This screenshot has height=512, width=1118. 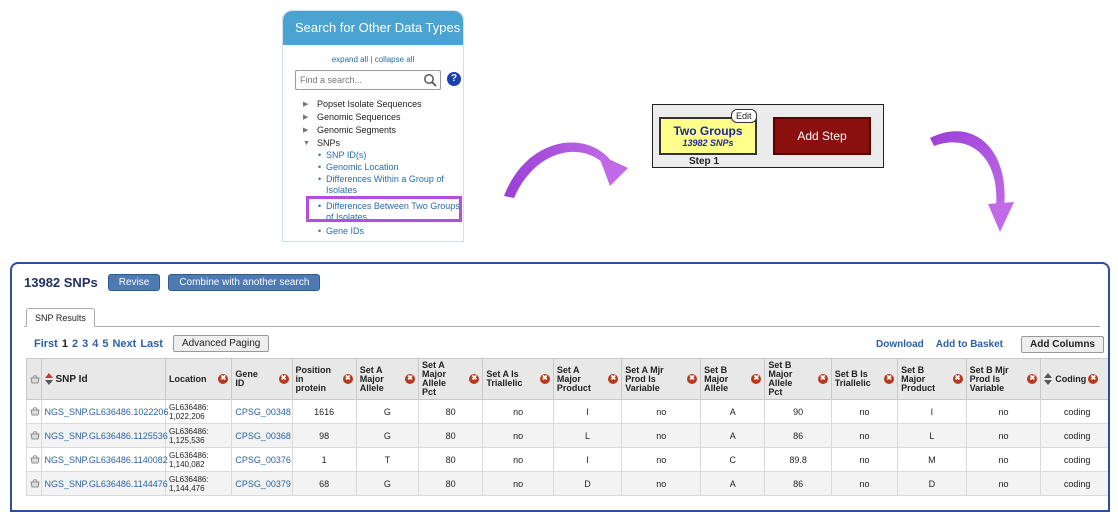 What do you see at coordinates (134, 282) in the screenshot?
I see `revise-button: Revise` at bounding box center [134, 282].